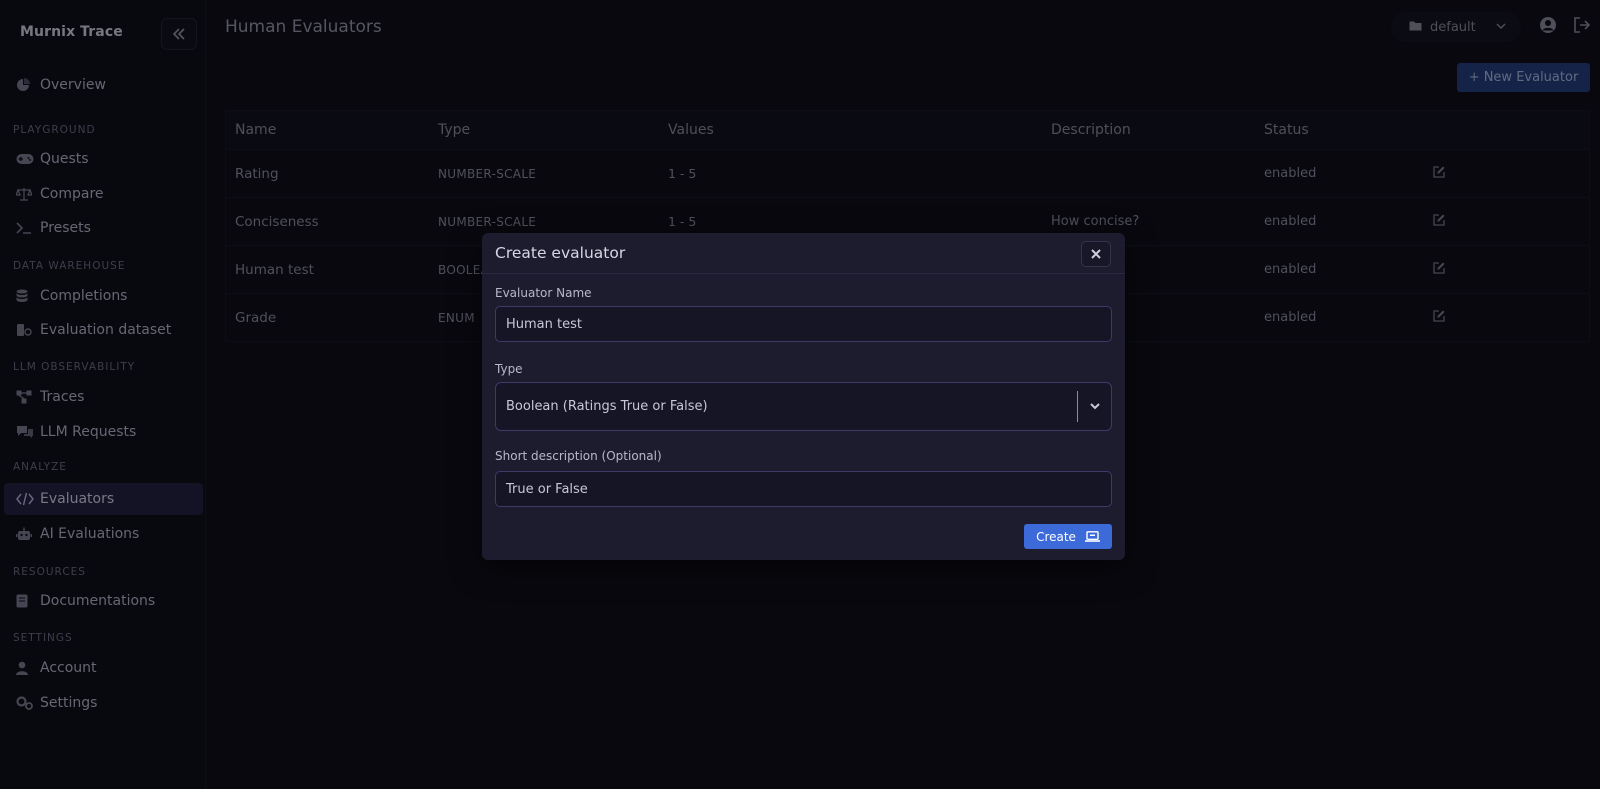  Describe the element at coordinates (1077, 406) in the screenshot. I see `select-separator` at that location.